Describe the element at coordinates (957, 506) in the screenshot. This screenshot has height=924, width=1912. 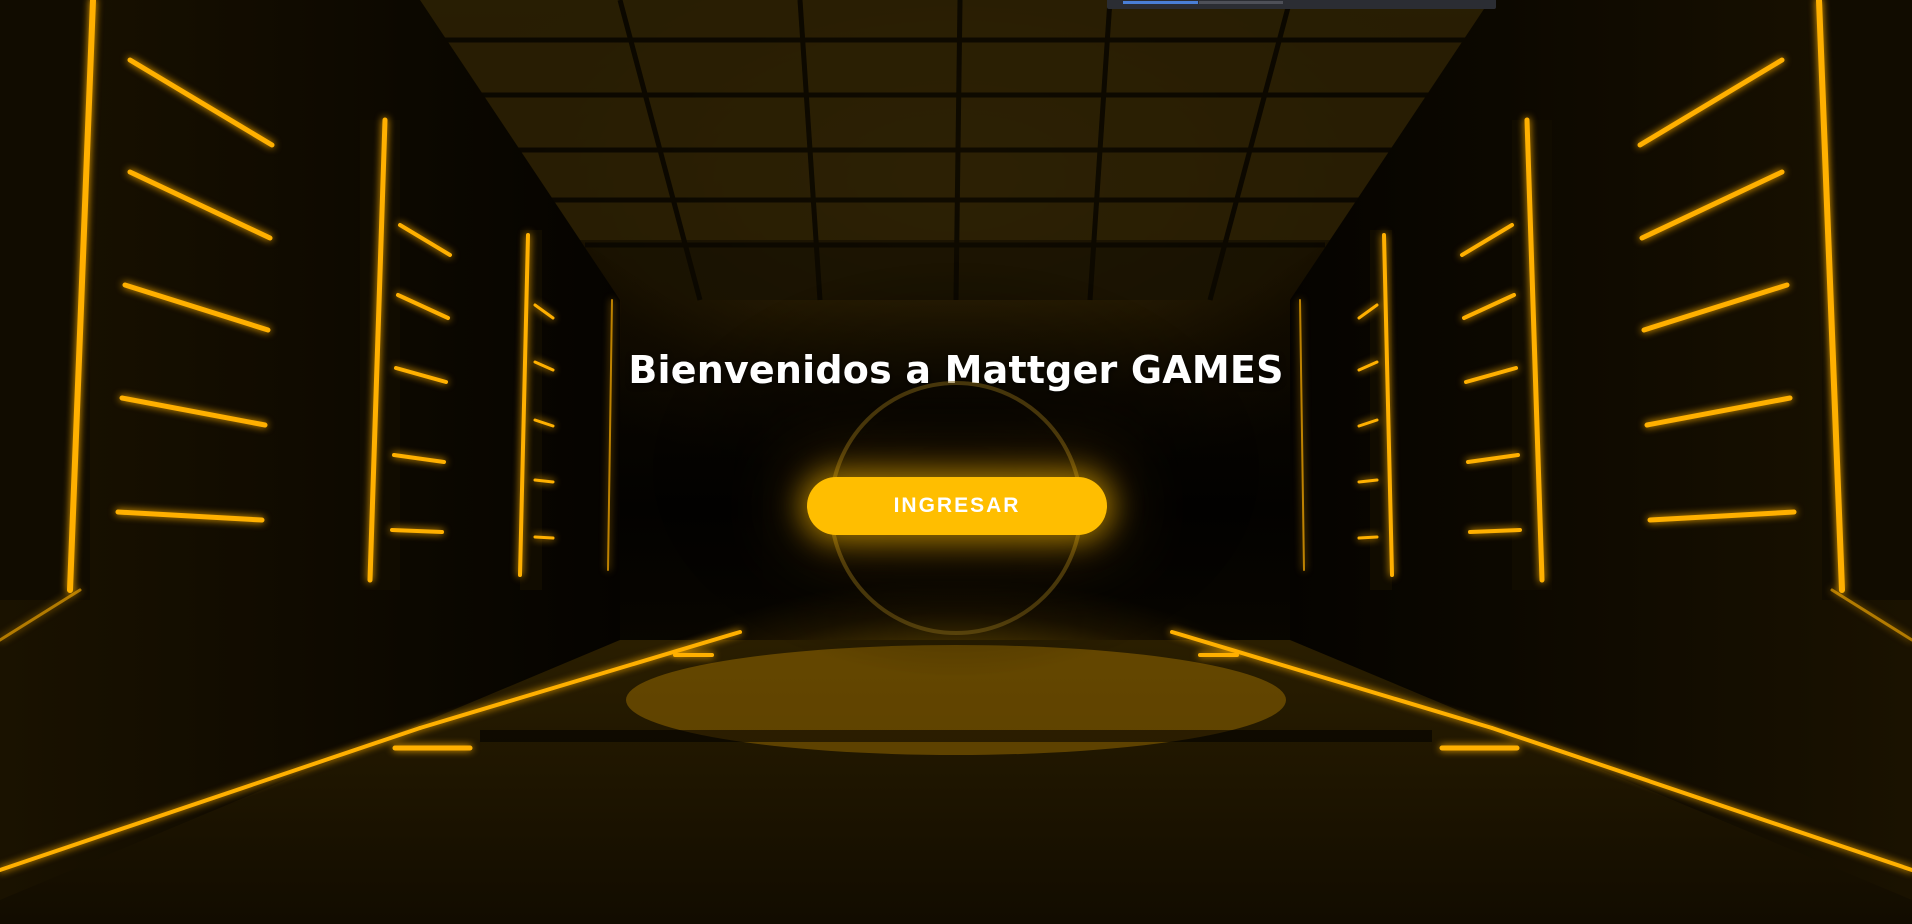
I see `enter-button: INGRESAR` at that location.